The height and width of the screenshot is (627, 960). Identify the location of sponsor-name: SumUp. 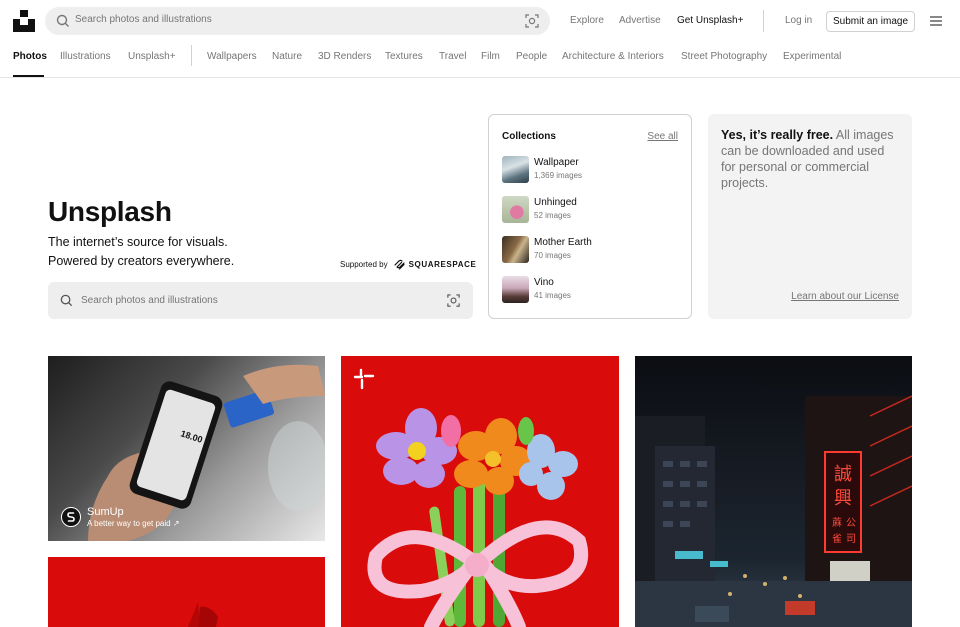
(105, 512).